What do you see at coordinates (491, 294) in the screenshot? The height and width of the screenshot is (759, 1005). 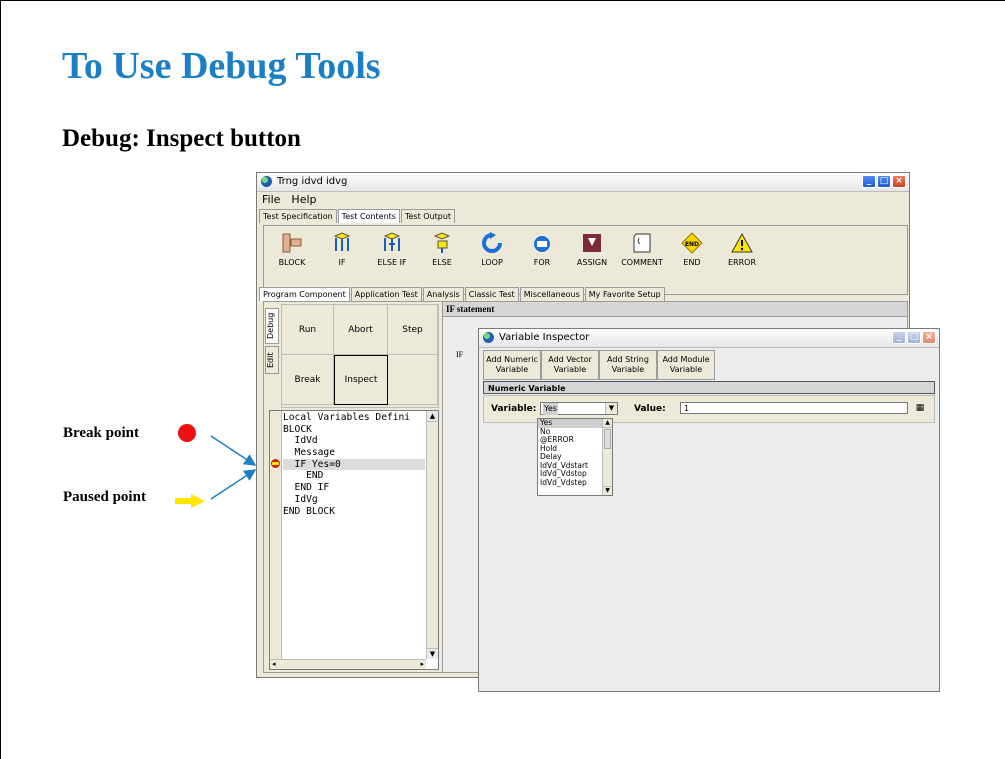 I see `tab-classic-test: Classic Test` at bounding box center [491, 294].